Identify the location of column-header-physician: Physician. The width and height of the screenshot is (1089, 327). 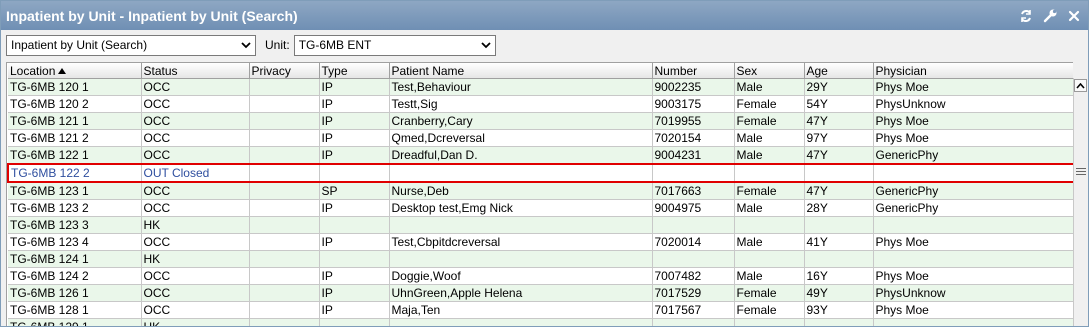
(973, 71).